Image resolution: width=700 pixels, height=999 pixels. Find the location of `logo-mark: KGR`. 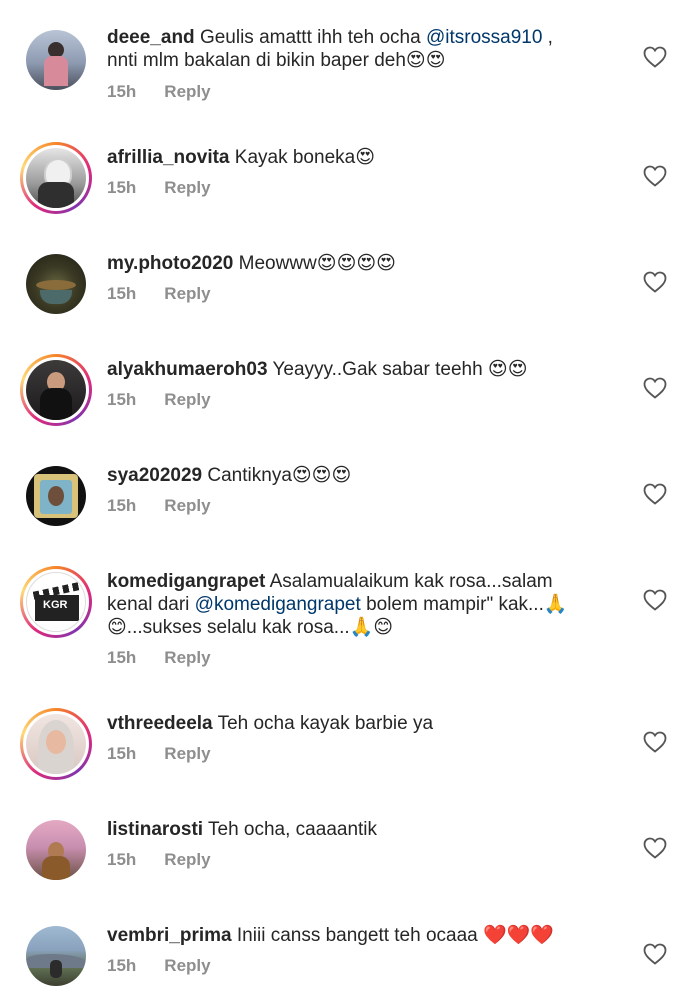

logo-mark: KGR is located at coordinates (55, 605).